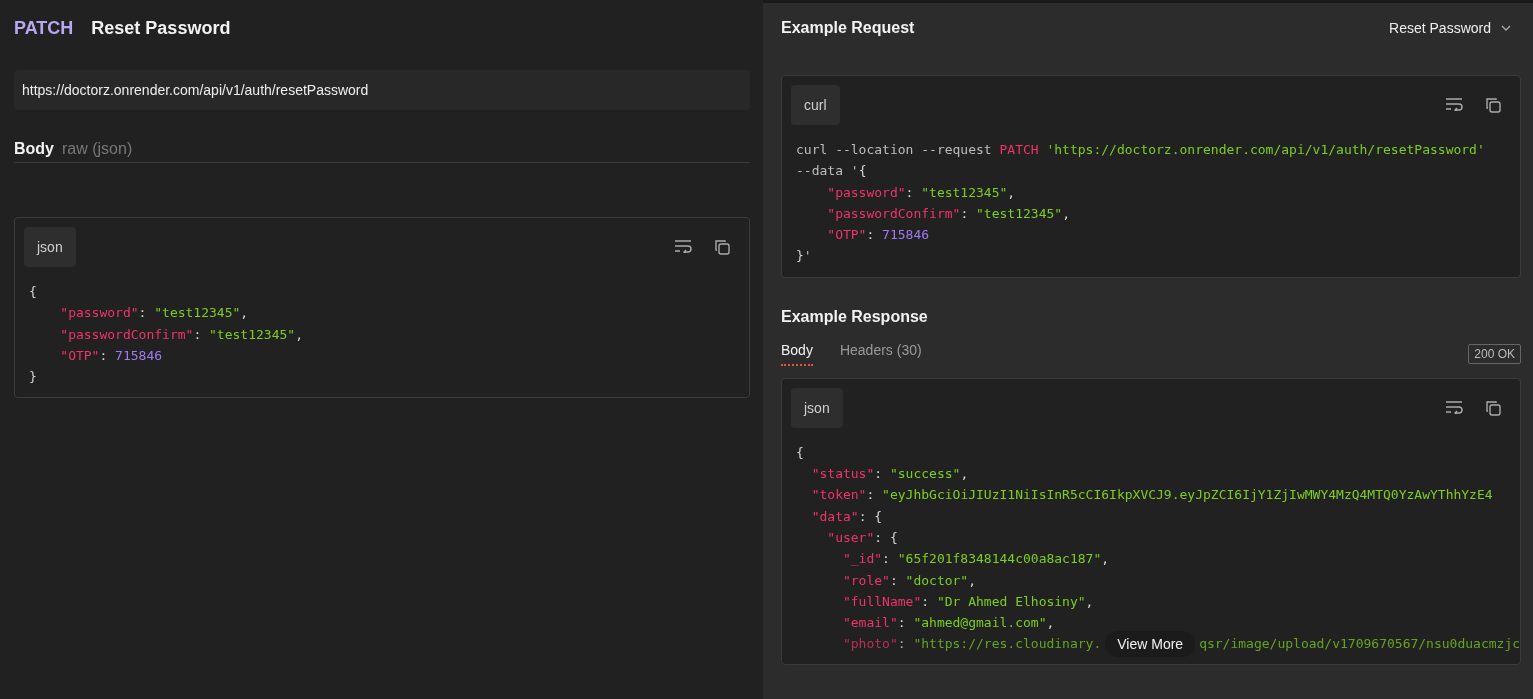  Describe the element at coordinates (976, 559) in the screenshot. I see `code-line: "_id": "65f201f8348144c00a8ac187",` at that location.